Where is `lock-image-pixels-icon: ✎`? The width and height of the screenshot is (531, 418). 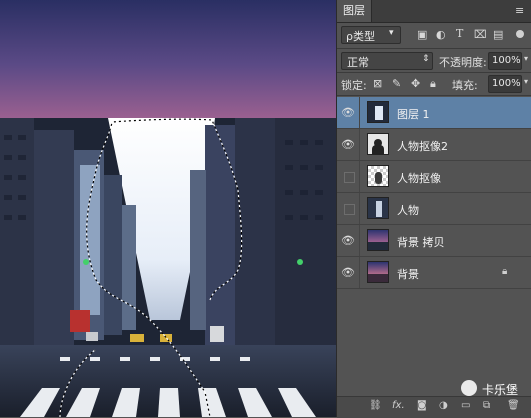
lock-image-pixels-icon: ✎ is located at coordinates (396, 83).